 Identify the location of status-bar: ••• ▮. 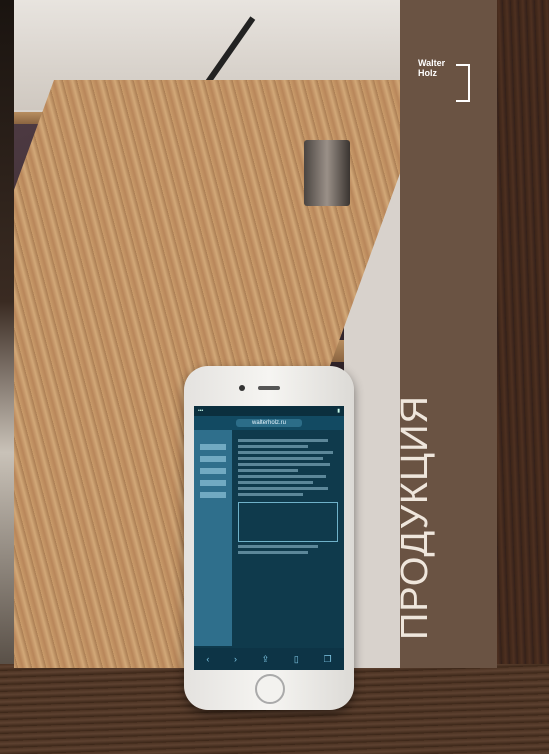
(269, 411).